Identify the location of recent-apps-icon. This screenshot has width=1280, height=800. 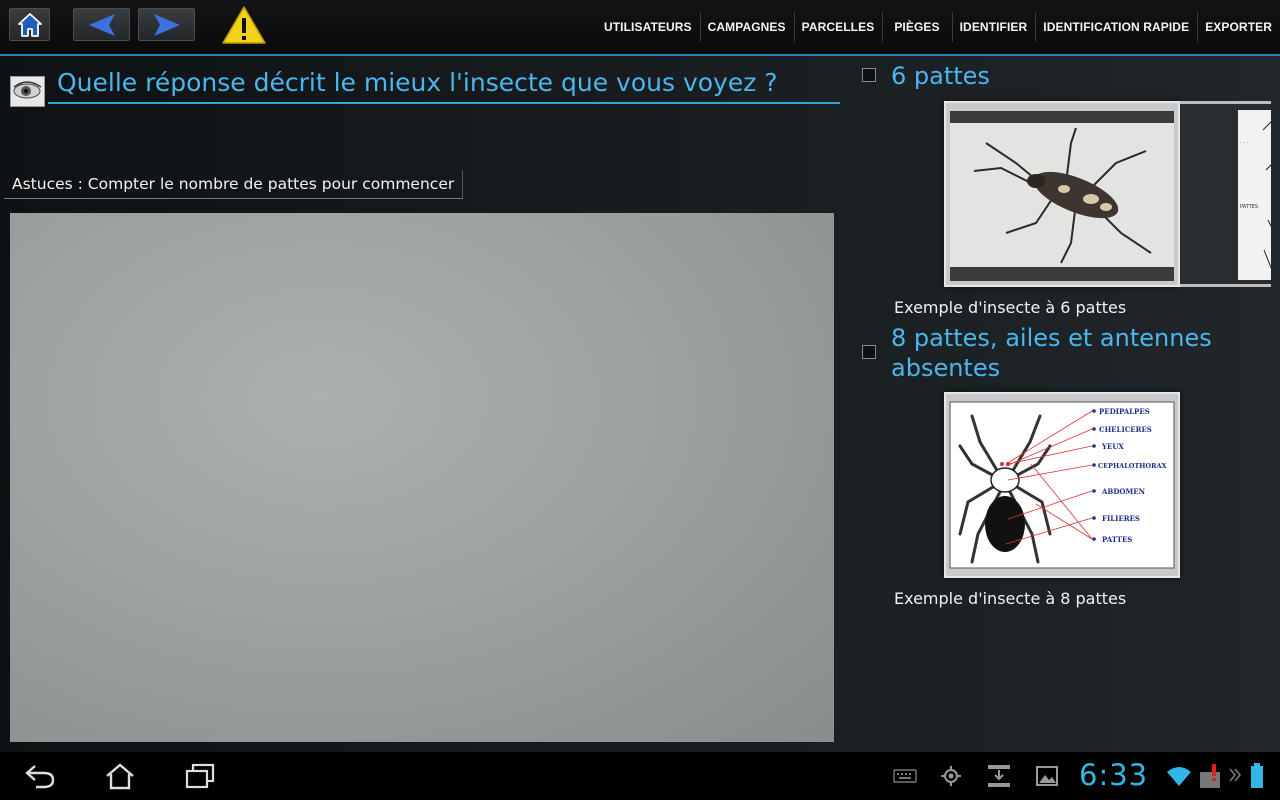
(200, 776).